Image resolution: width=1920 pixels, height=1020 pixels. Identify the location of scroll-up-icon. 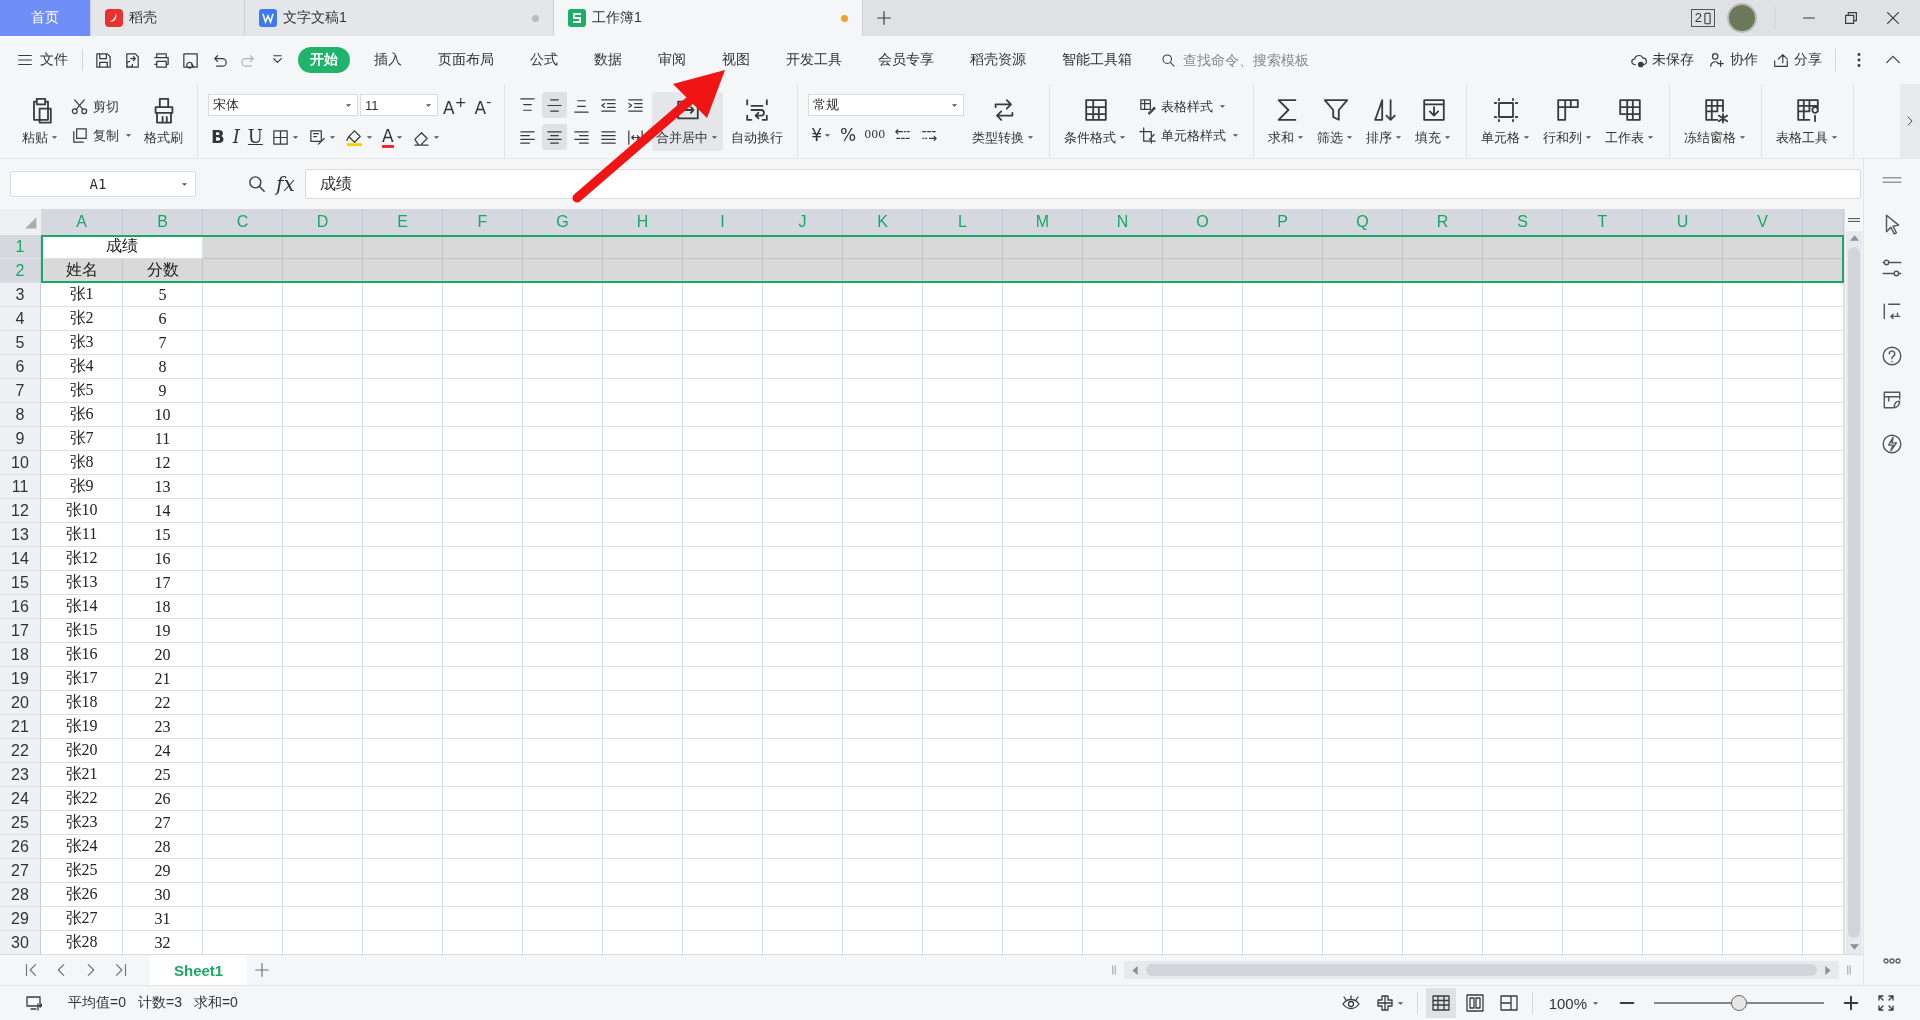
(1854, 238).